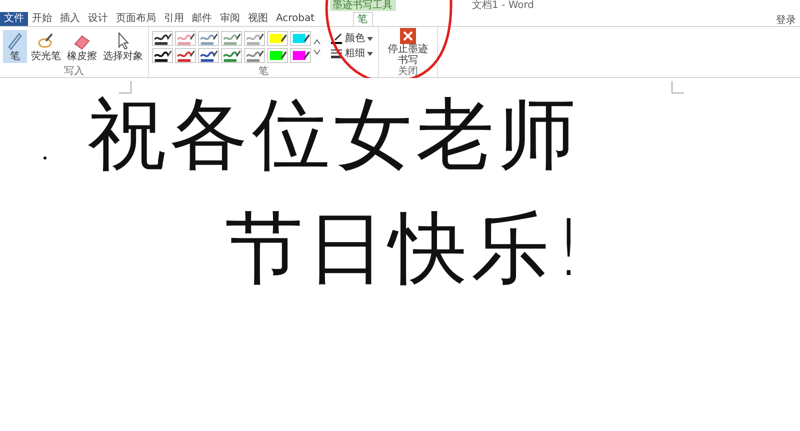 The width and height of the screenshot is (800, 431). What do you see at coordinates (74, 71) in the screenshot?
I see `group-label: 写入` at bounding box center [74, 71].